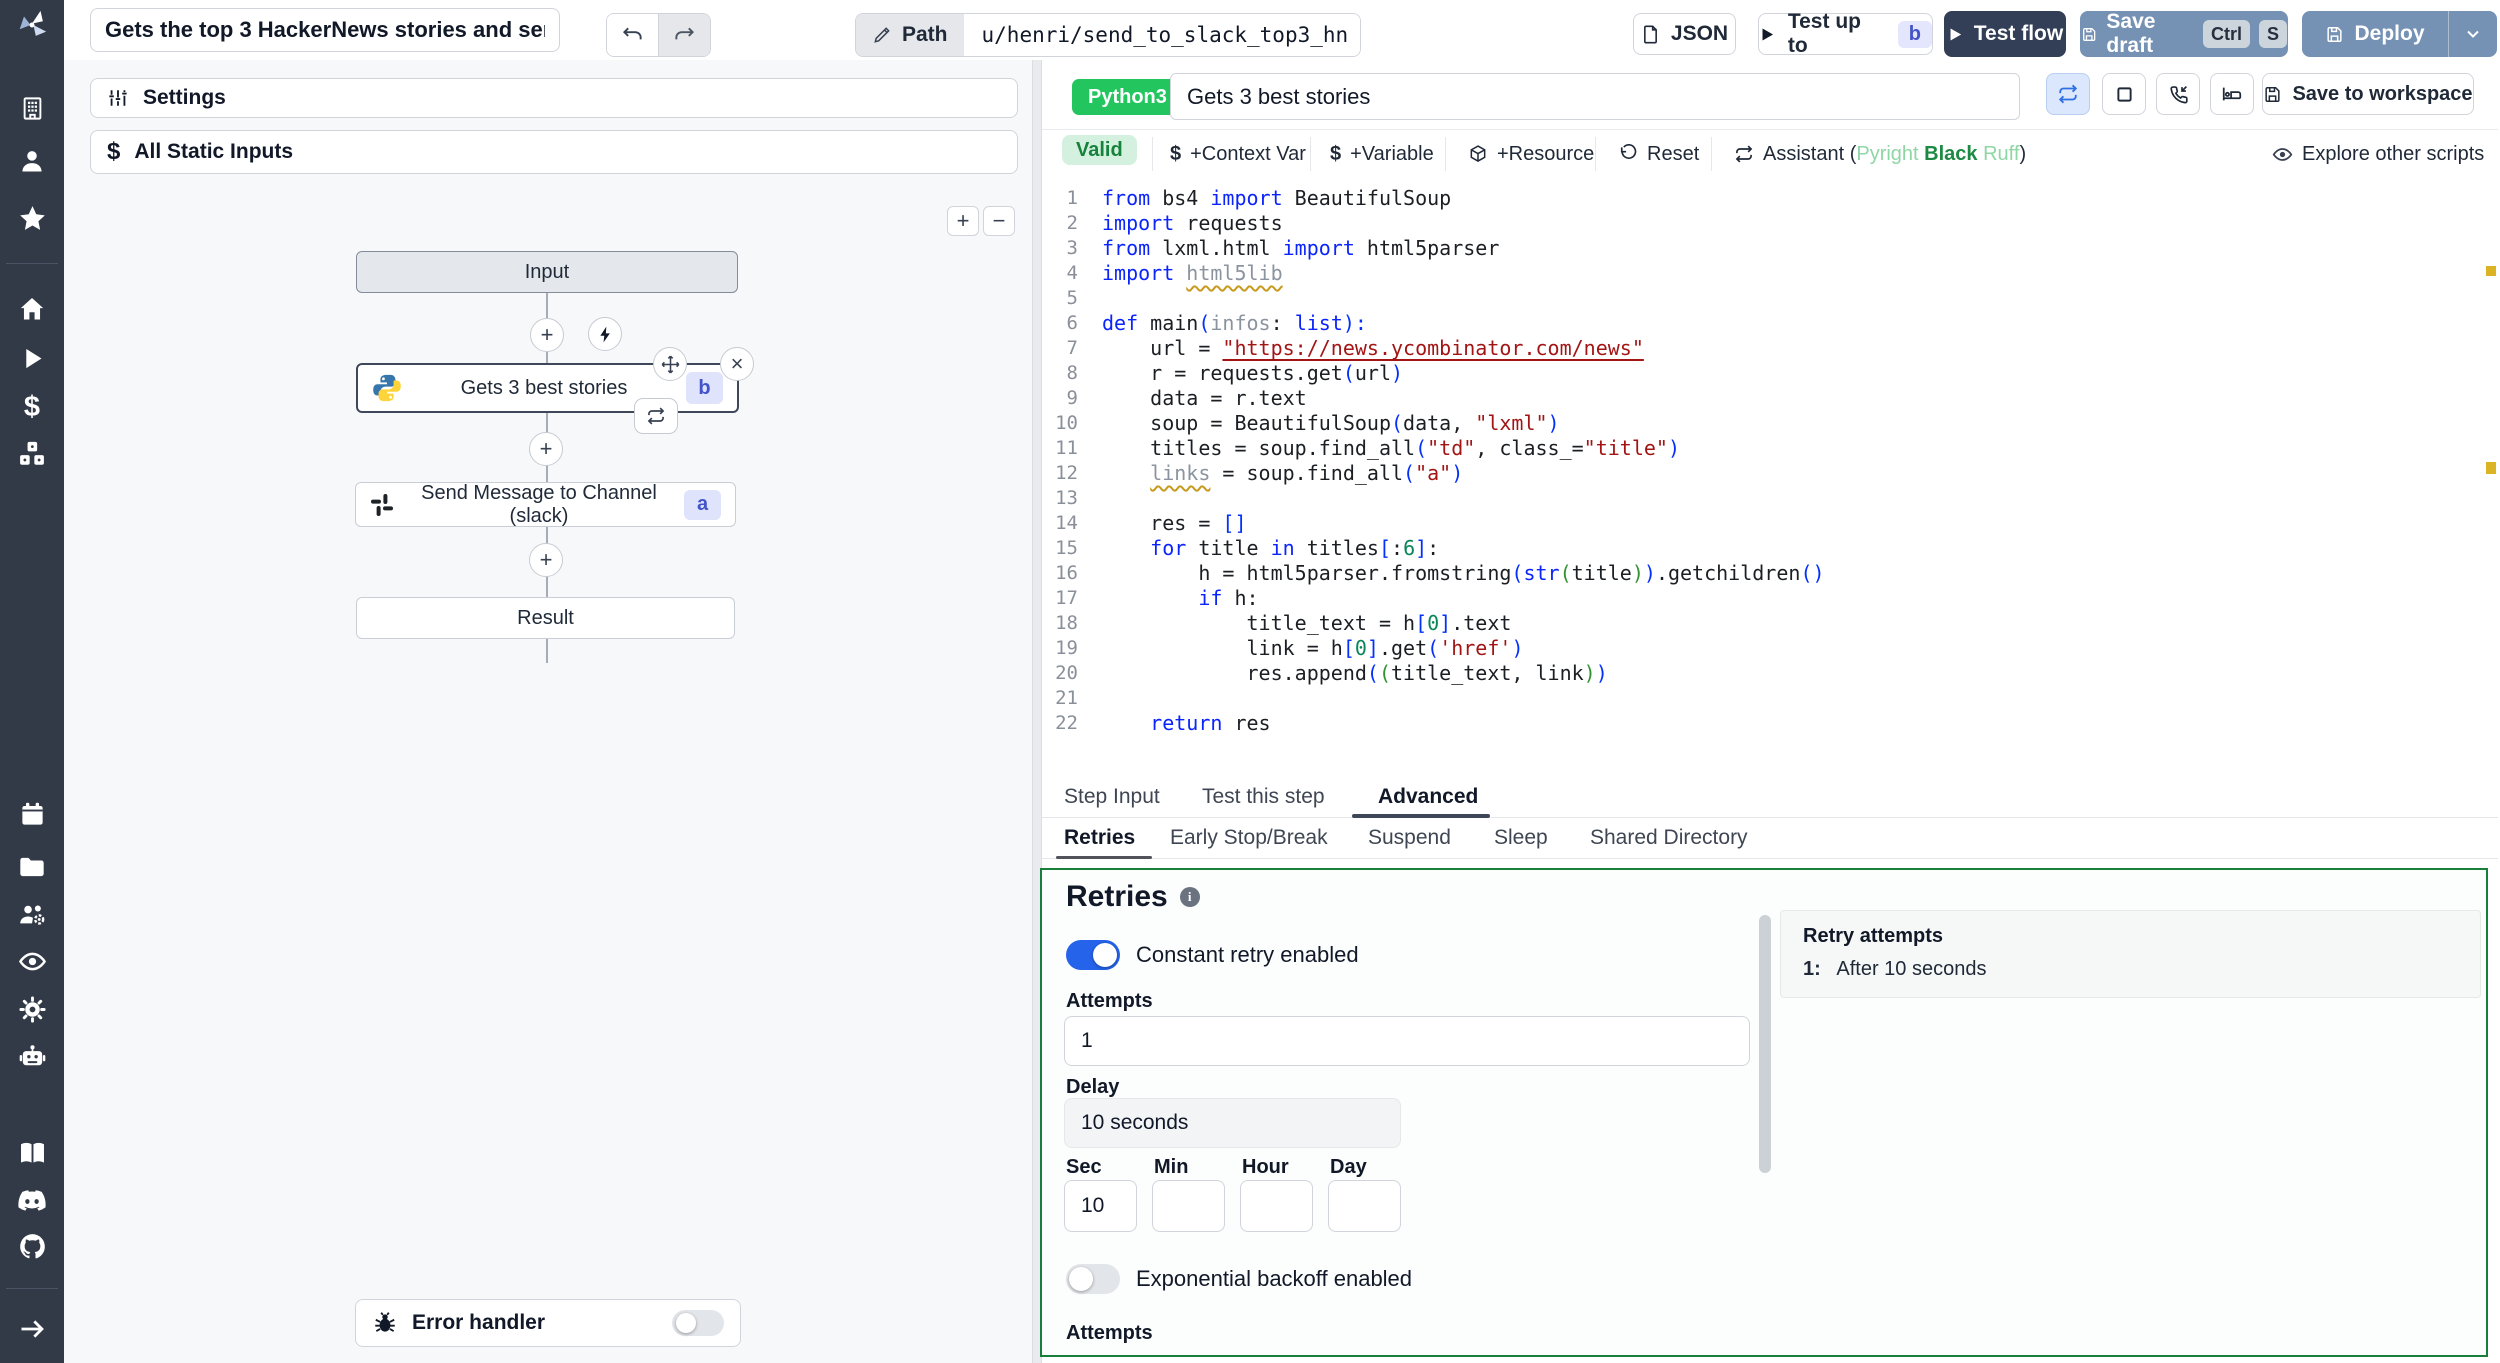 The height and width of the screenshot is (1363, 2500). Describe the element at coordinates (184, 97) in the screenshot. I see `flow-settings-label: Settings` at that location.